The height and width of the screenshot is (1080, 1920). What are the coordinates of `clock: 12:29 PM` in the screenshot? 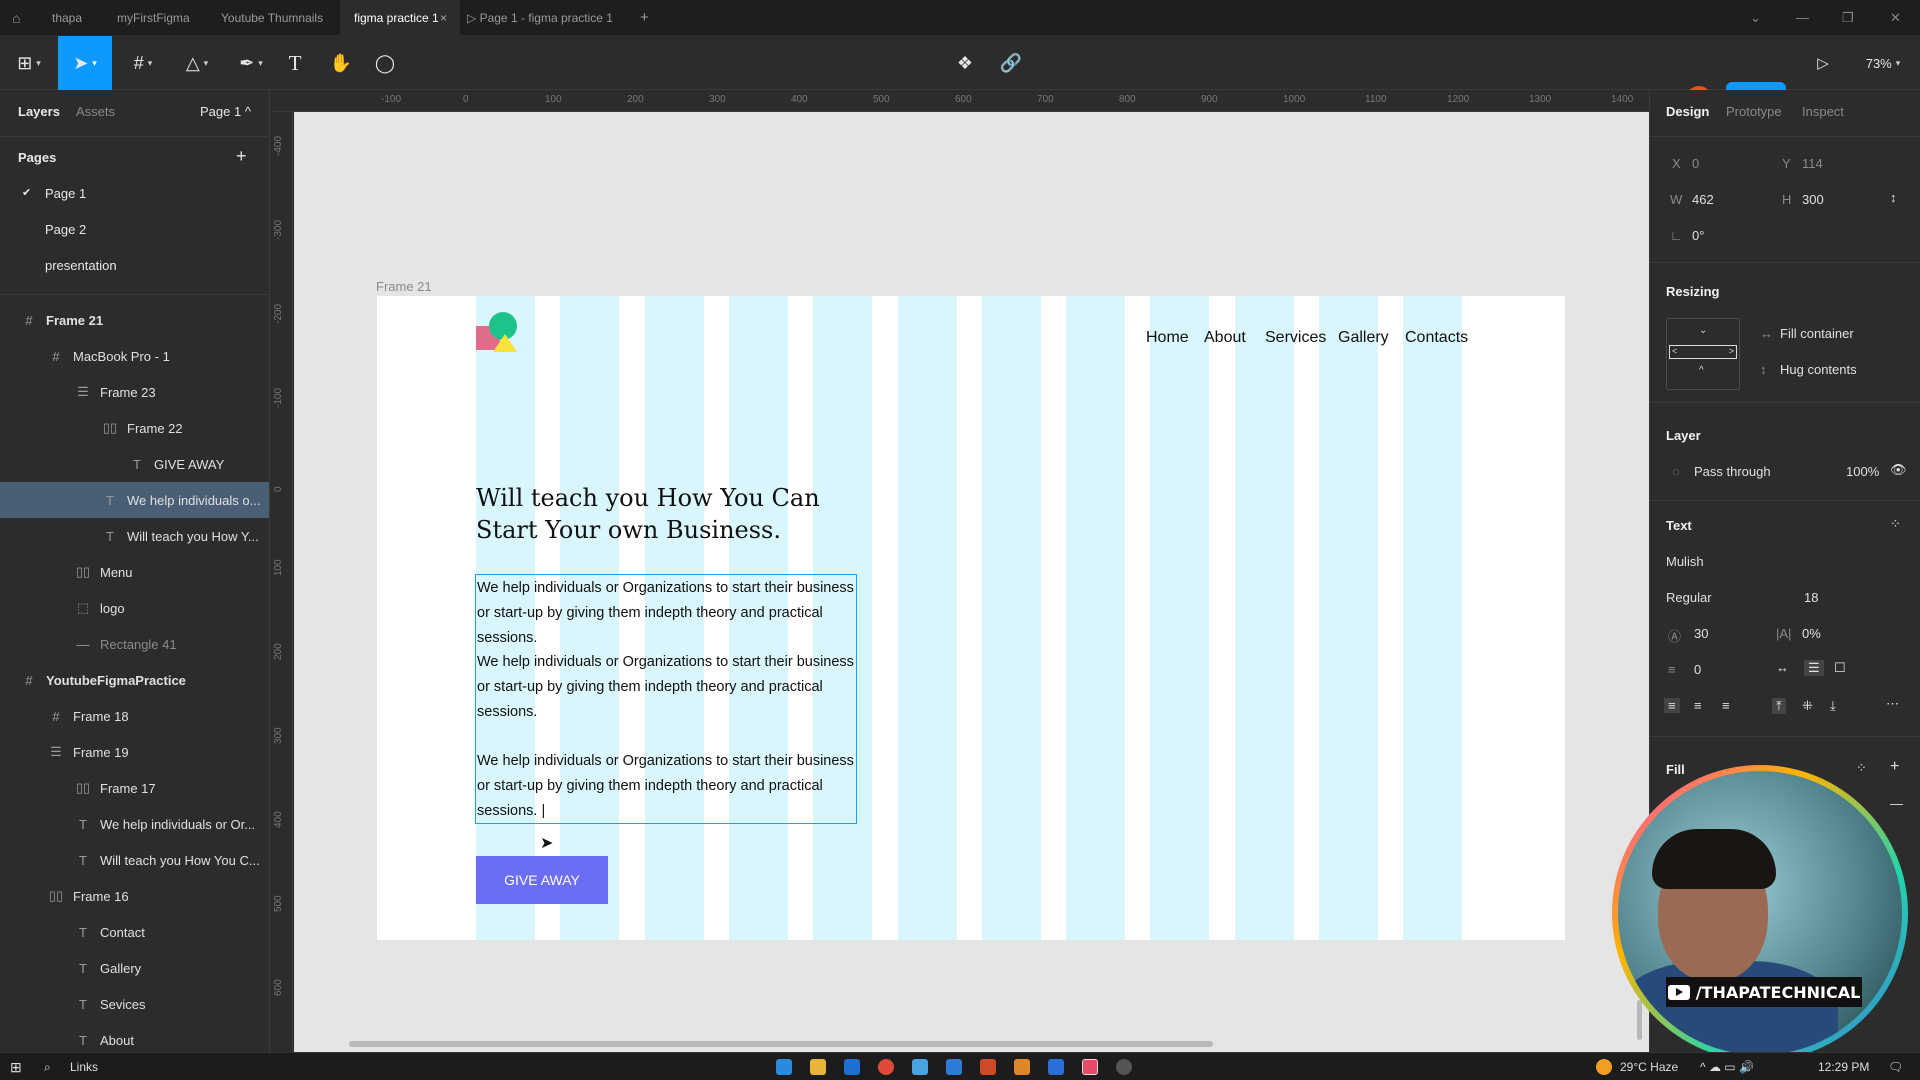 It's located at (1843, 1066).